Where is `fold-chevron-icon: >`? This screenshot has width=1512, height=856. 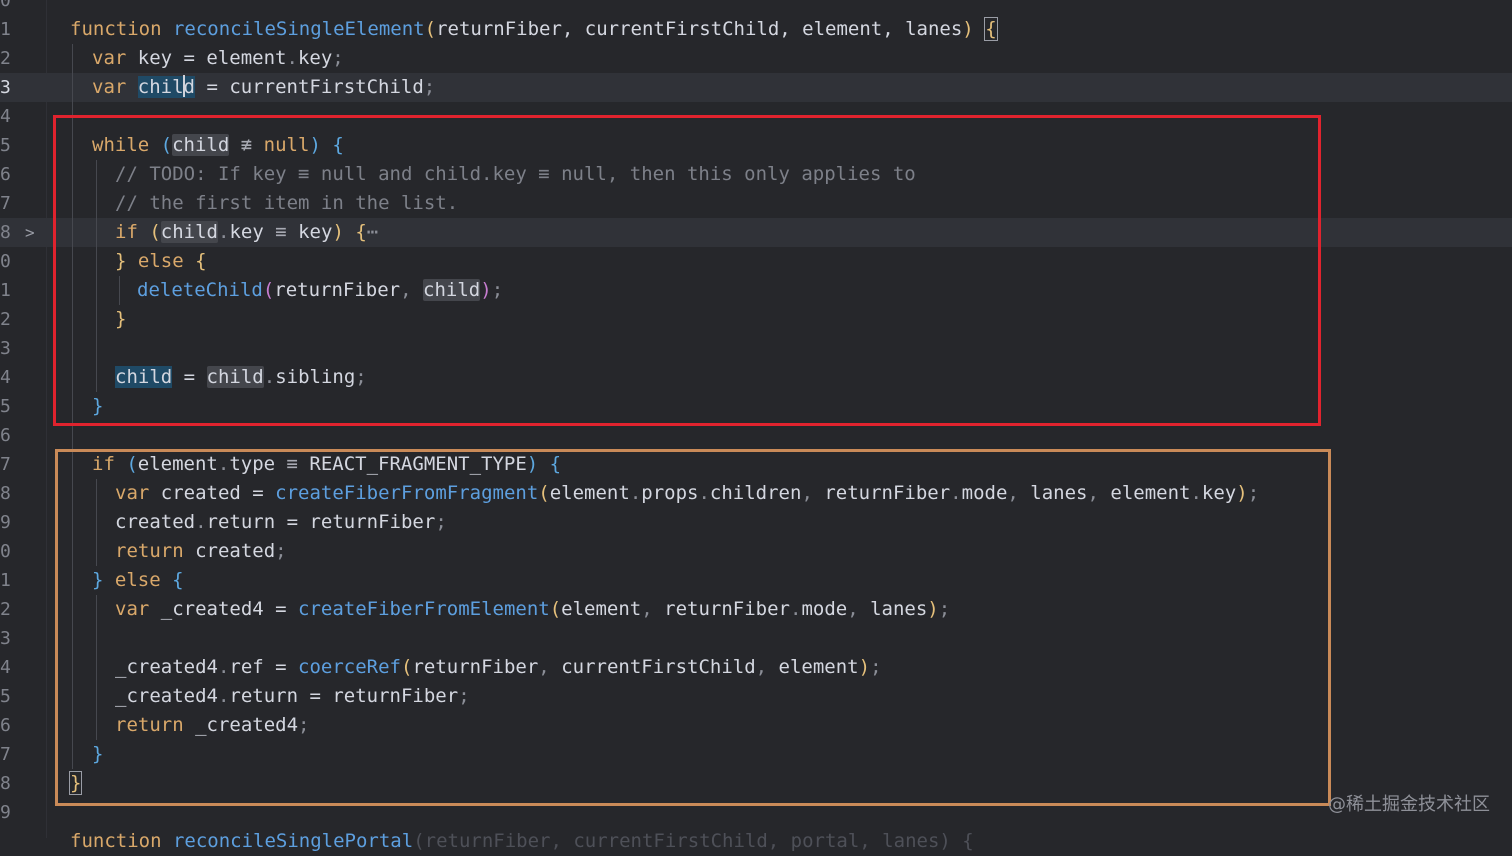 fold-chevron-icon: > is located at coordinates (30, 232).